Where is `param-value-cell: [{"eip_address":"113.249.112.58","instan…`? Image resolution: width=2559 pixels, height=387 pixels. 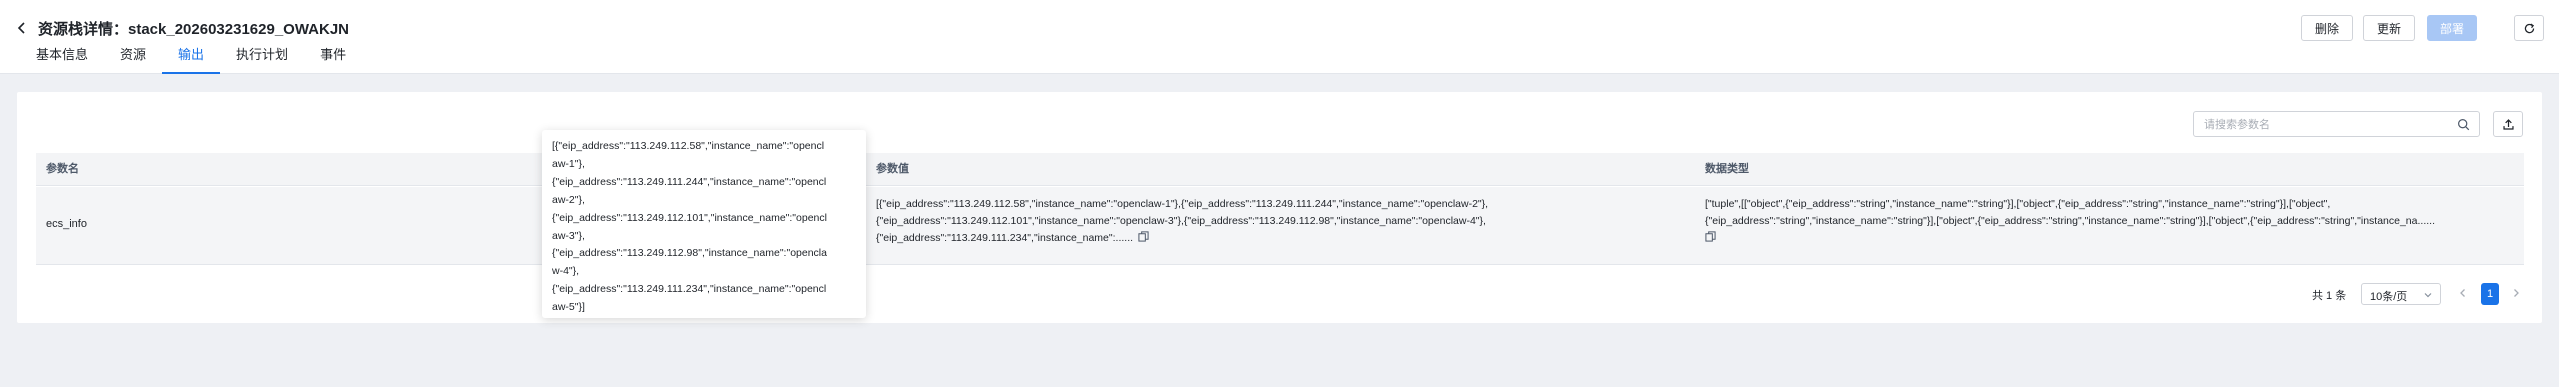 param-value-cell: [{"eip_address":"113.249.112.58","instan… is located at coordinates (1206, 221).